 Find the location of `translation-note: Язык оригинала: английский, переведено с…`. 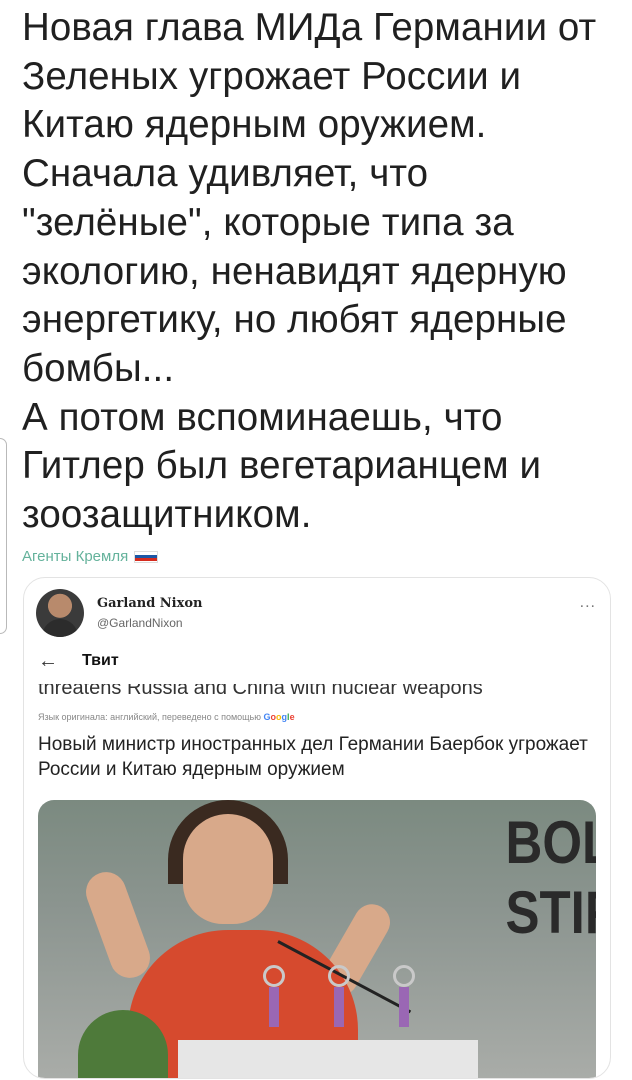

translation-note: Язык оригинала: английский, переведено с… is located at coordinates (166, 717).